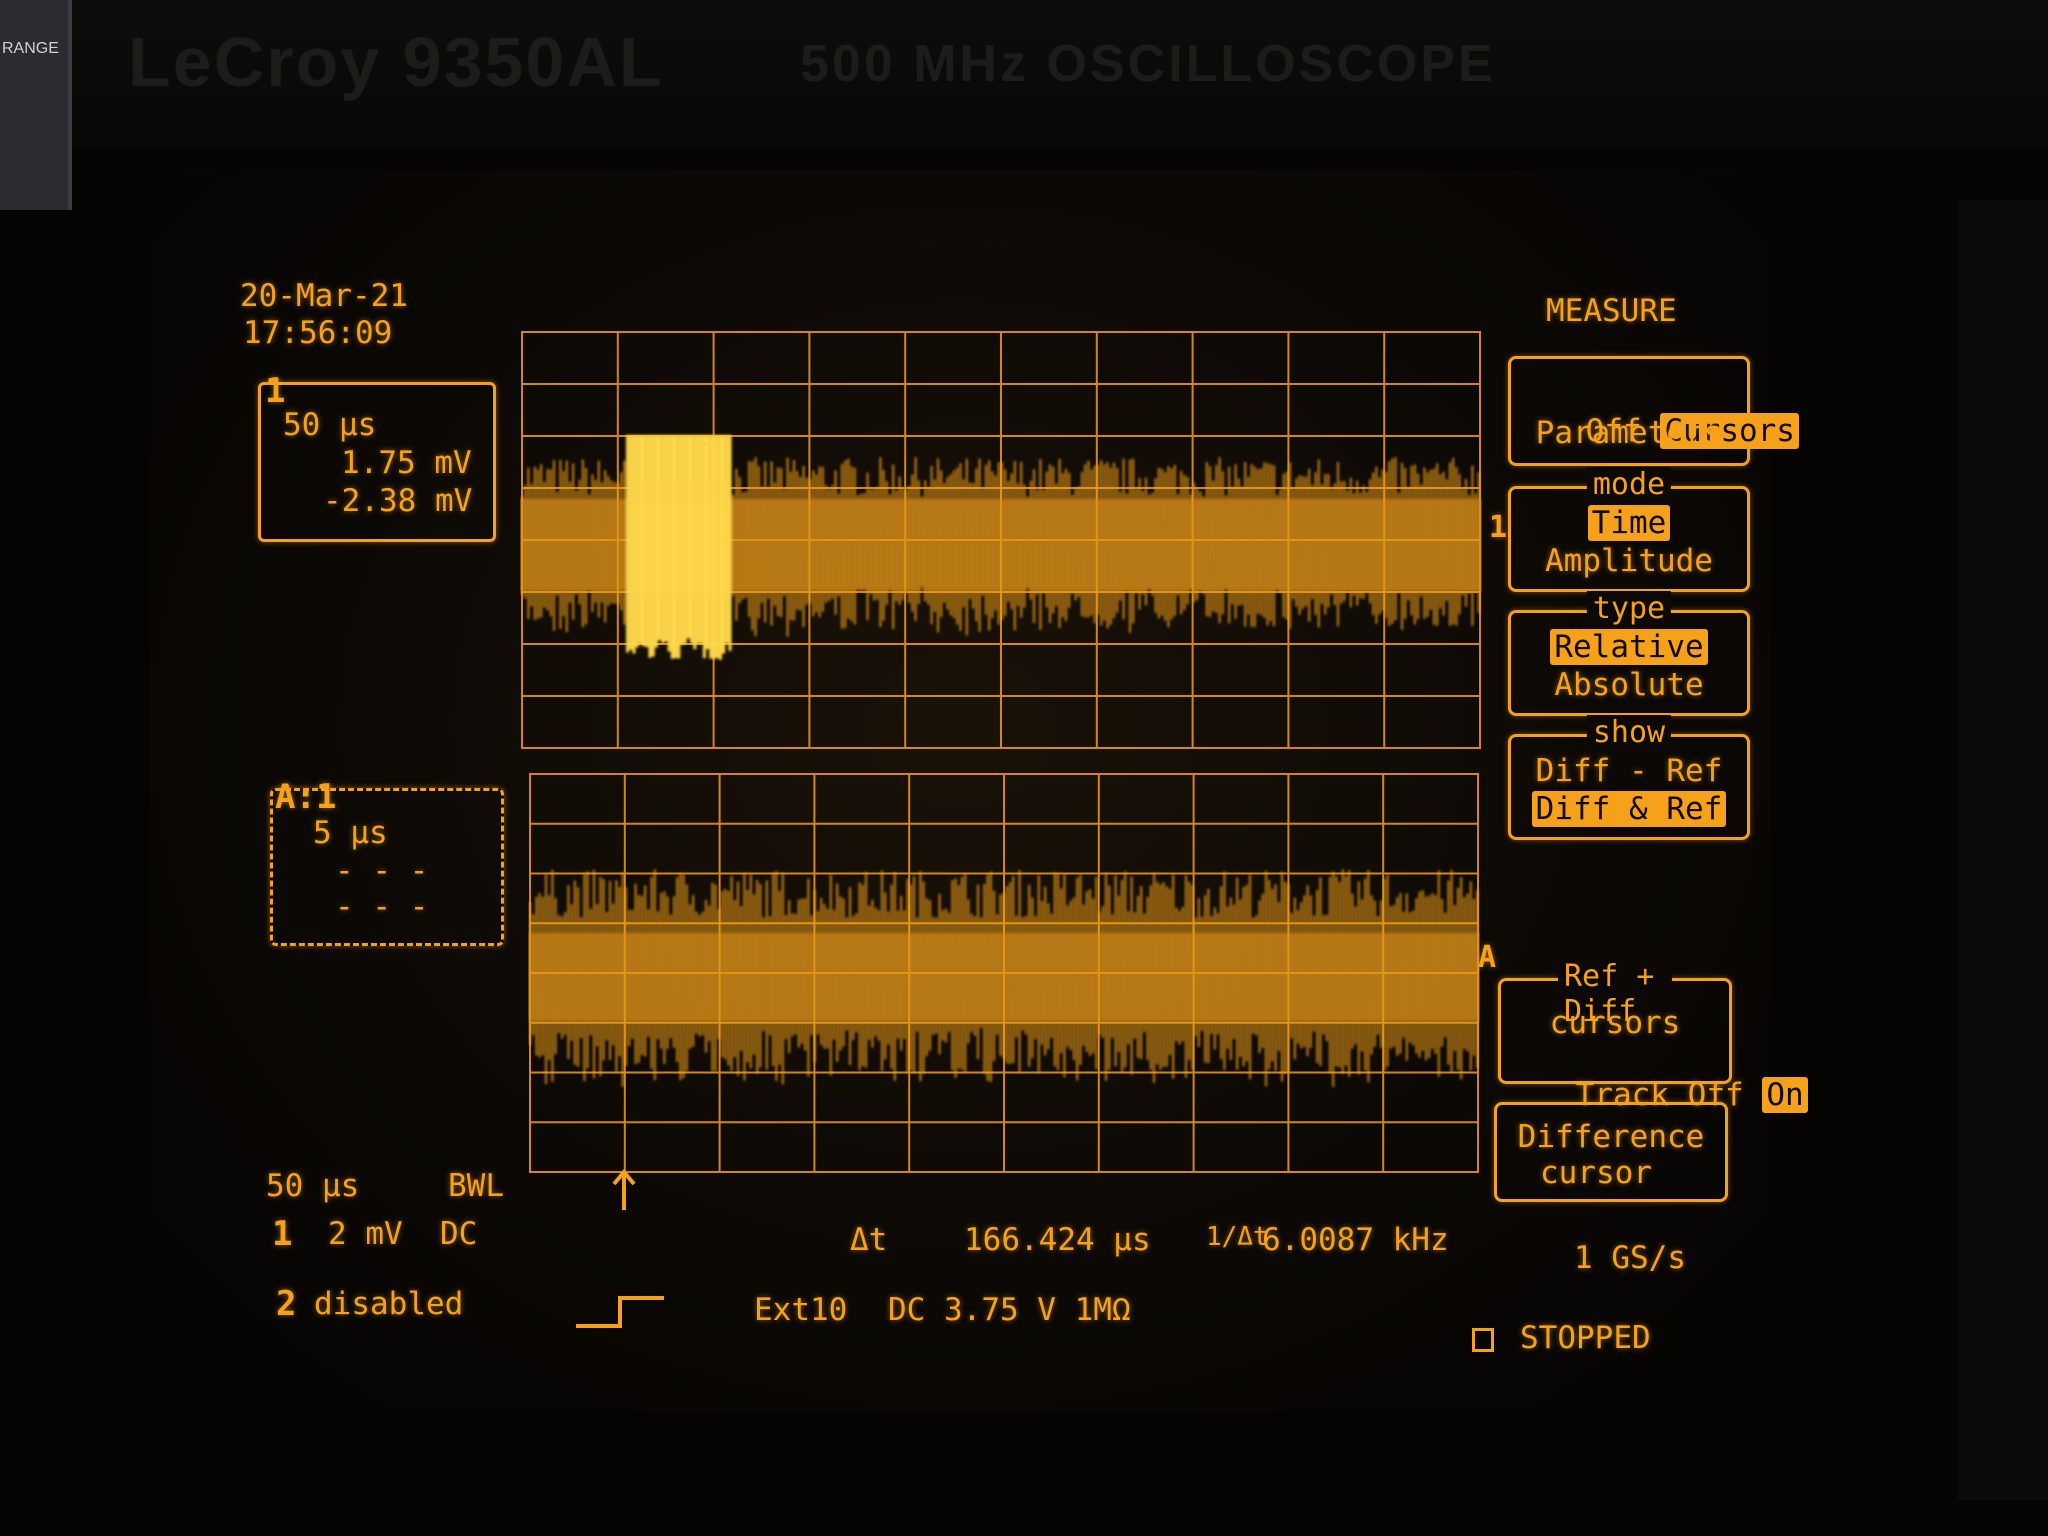 The image size is (2048, 1536). What do you see at coordinates (1629, 771) in the screenshot?
I see `show-diff-minus-ref-option: Diff - Ref` at bounding box center [1629, 771].